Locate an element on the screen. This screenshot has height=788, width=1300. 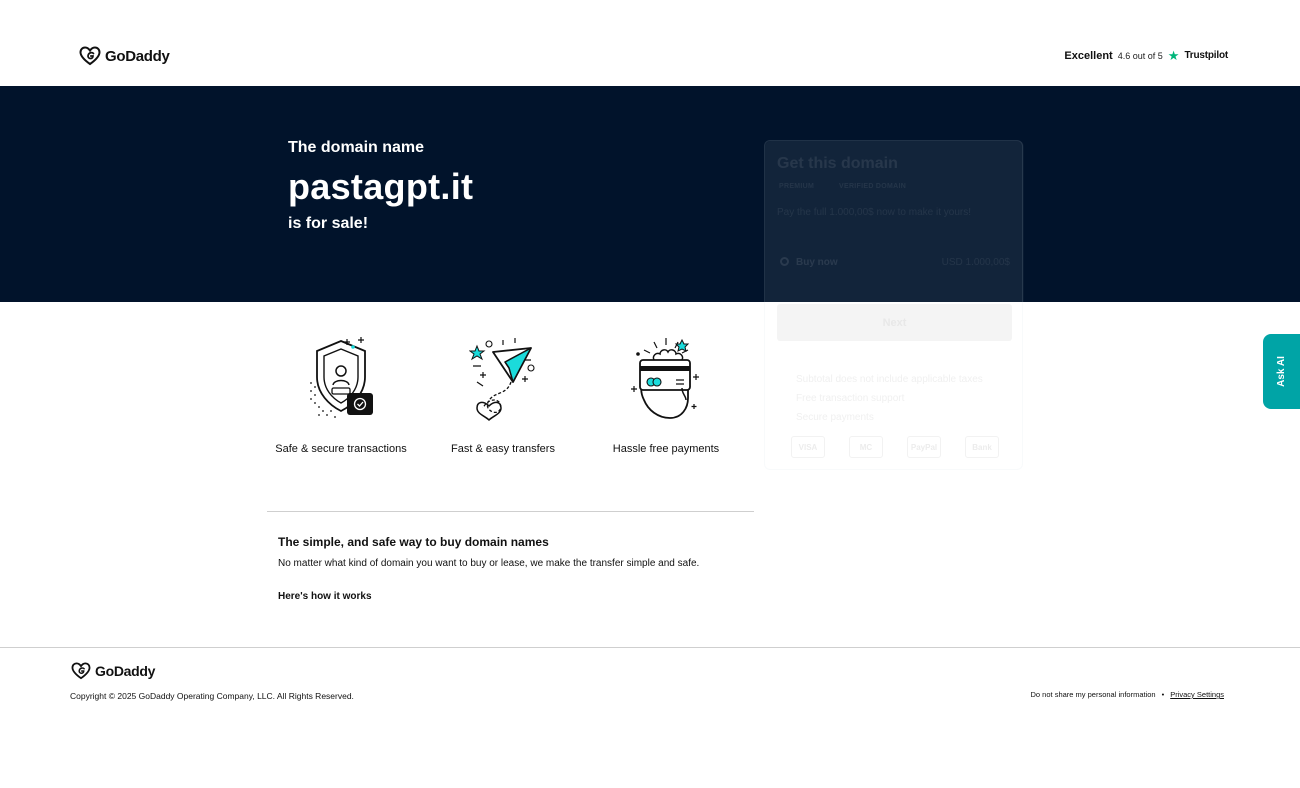
buy-now-radio is located at coordinates (784, 261).